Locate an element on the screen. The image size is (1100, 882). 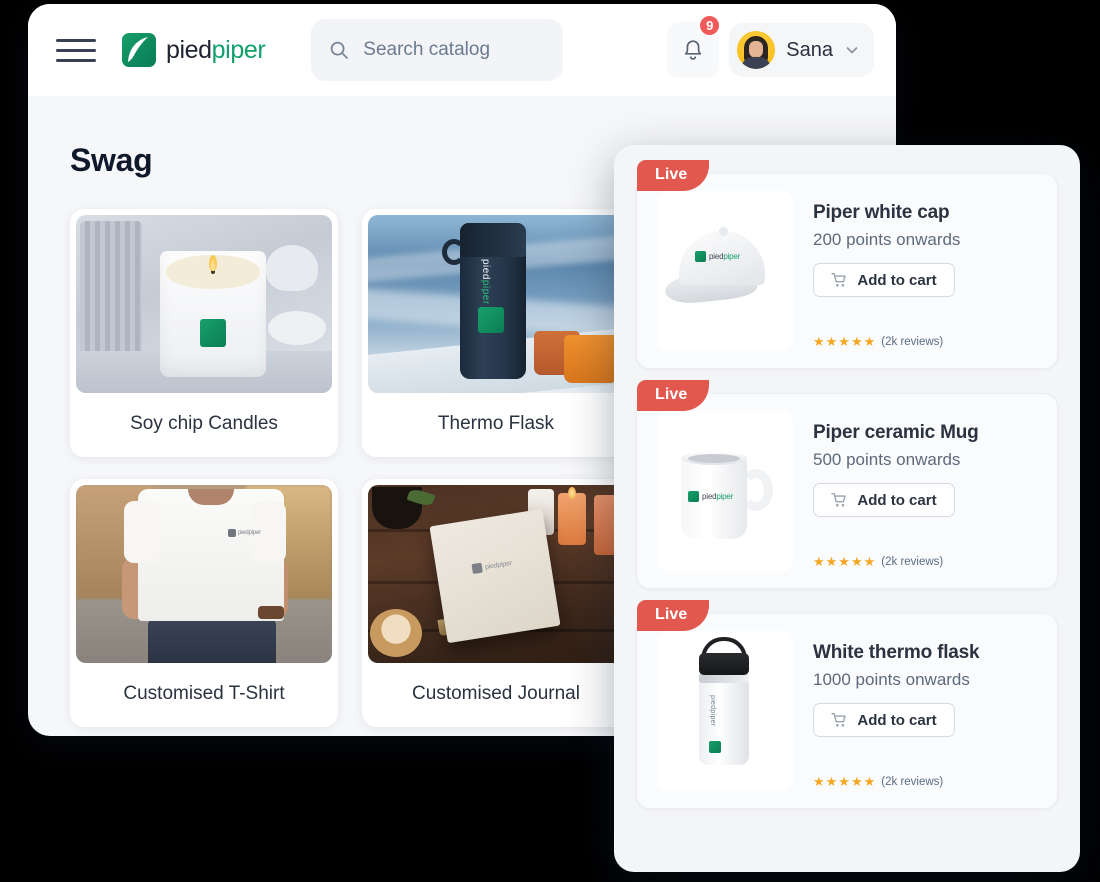
search-placeholder: Search catalog is located at coordinates (427, 49).